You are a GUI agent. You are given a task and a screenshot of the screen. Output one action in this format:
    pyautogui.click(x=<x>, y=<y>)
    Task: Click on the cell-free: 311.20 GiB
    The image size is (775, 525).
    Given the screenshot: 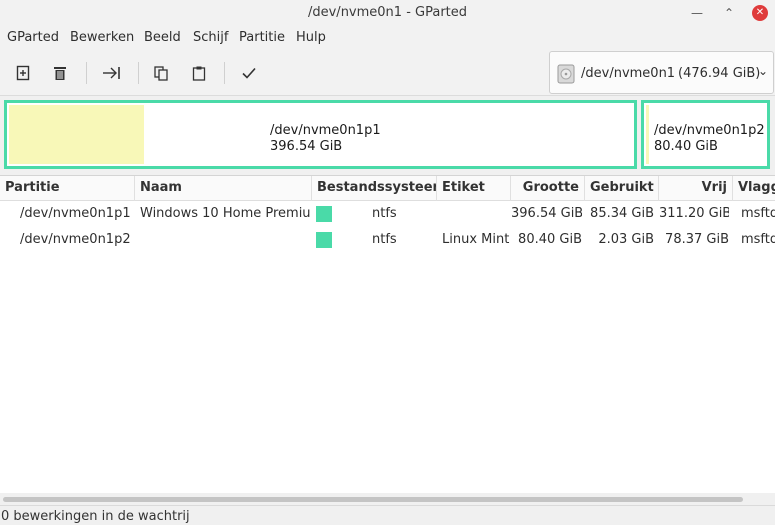 What is the action you would take?
    pyautogui.click(x=694, y=213)
    